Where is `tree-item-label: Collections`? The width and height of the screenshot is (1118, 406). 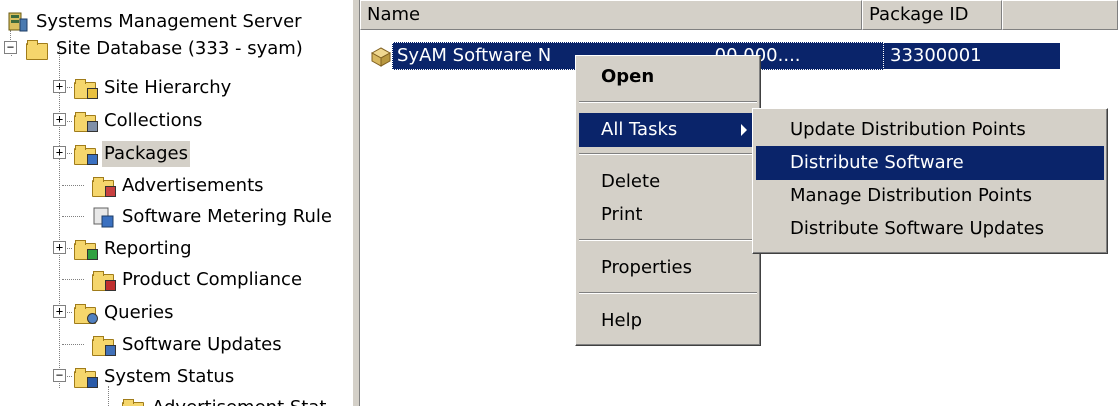
tree-item-label: Collections is located at coordinates (153, 120).